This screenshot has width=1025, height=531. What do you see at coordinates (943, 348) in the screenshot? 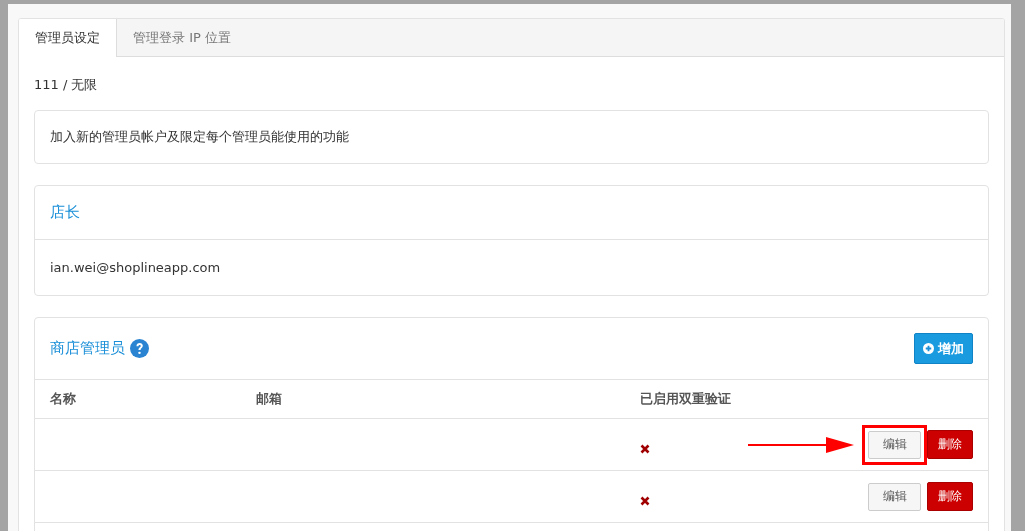
I see `add-button: 增加` at bounding box center [943, 348].